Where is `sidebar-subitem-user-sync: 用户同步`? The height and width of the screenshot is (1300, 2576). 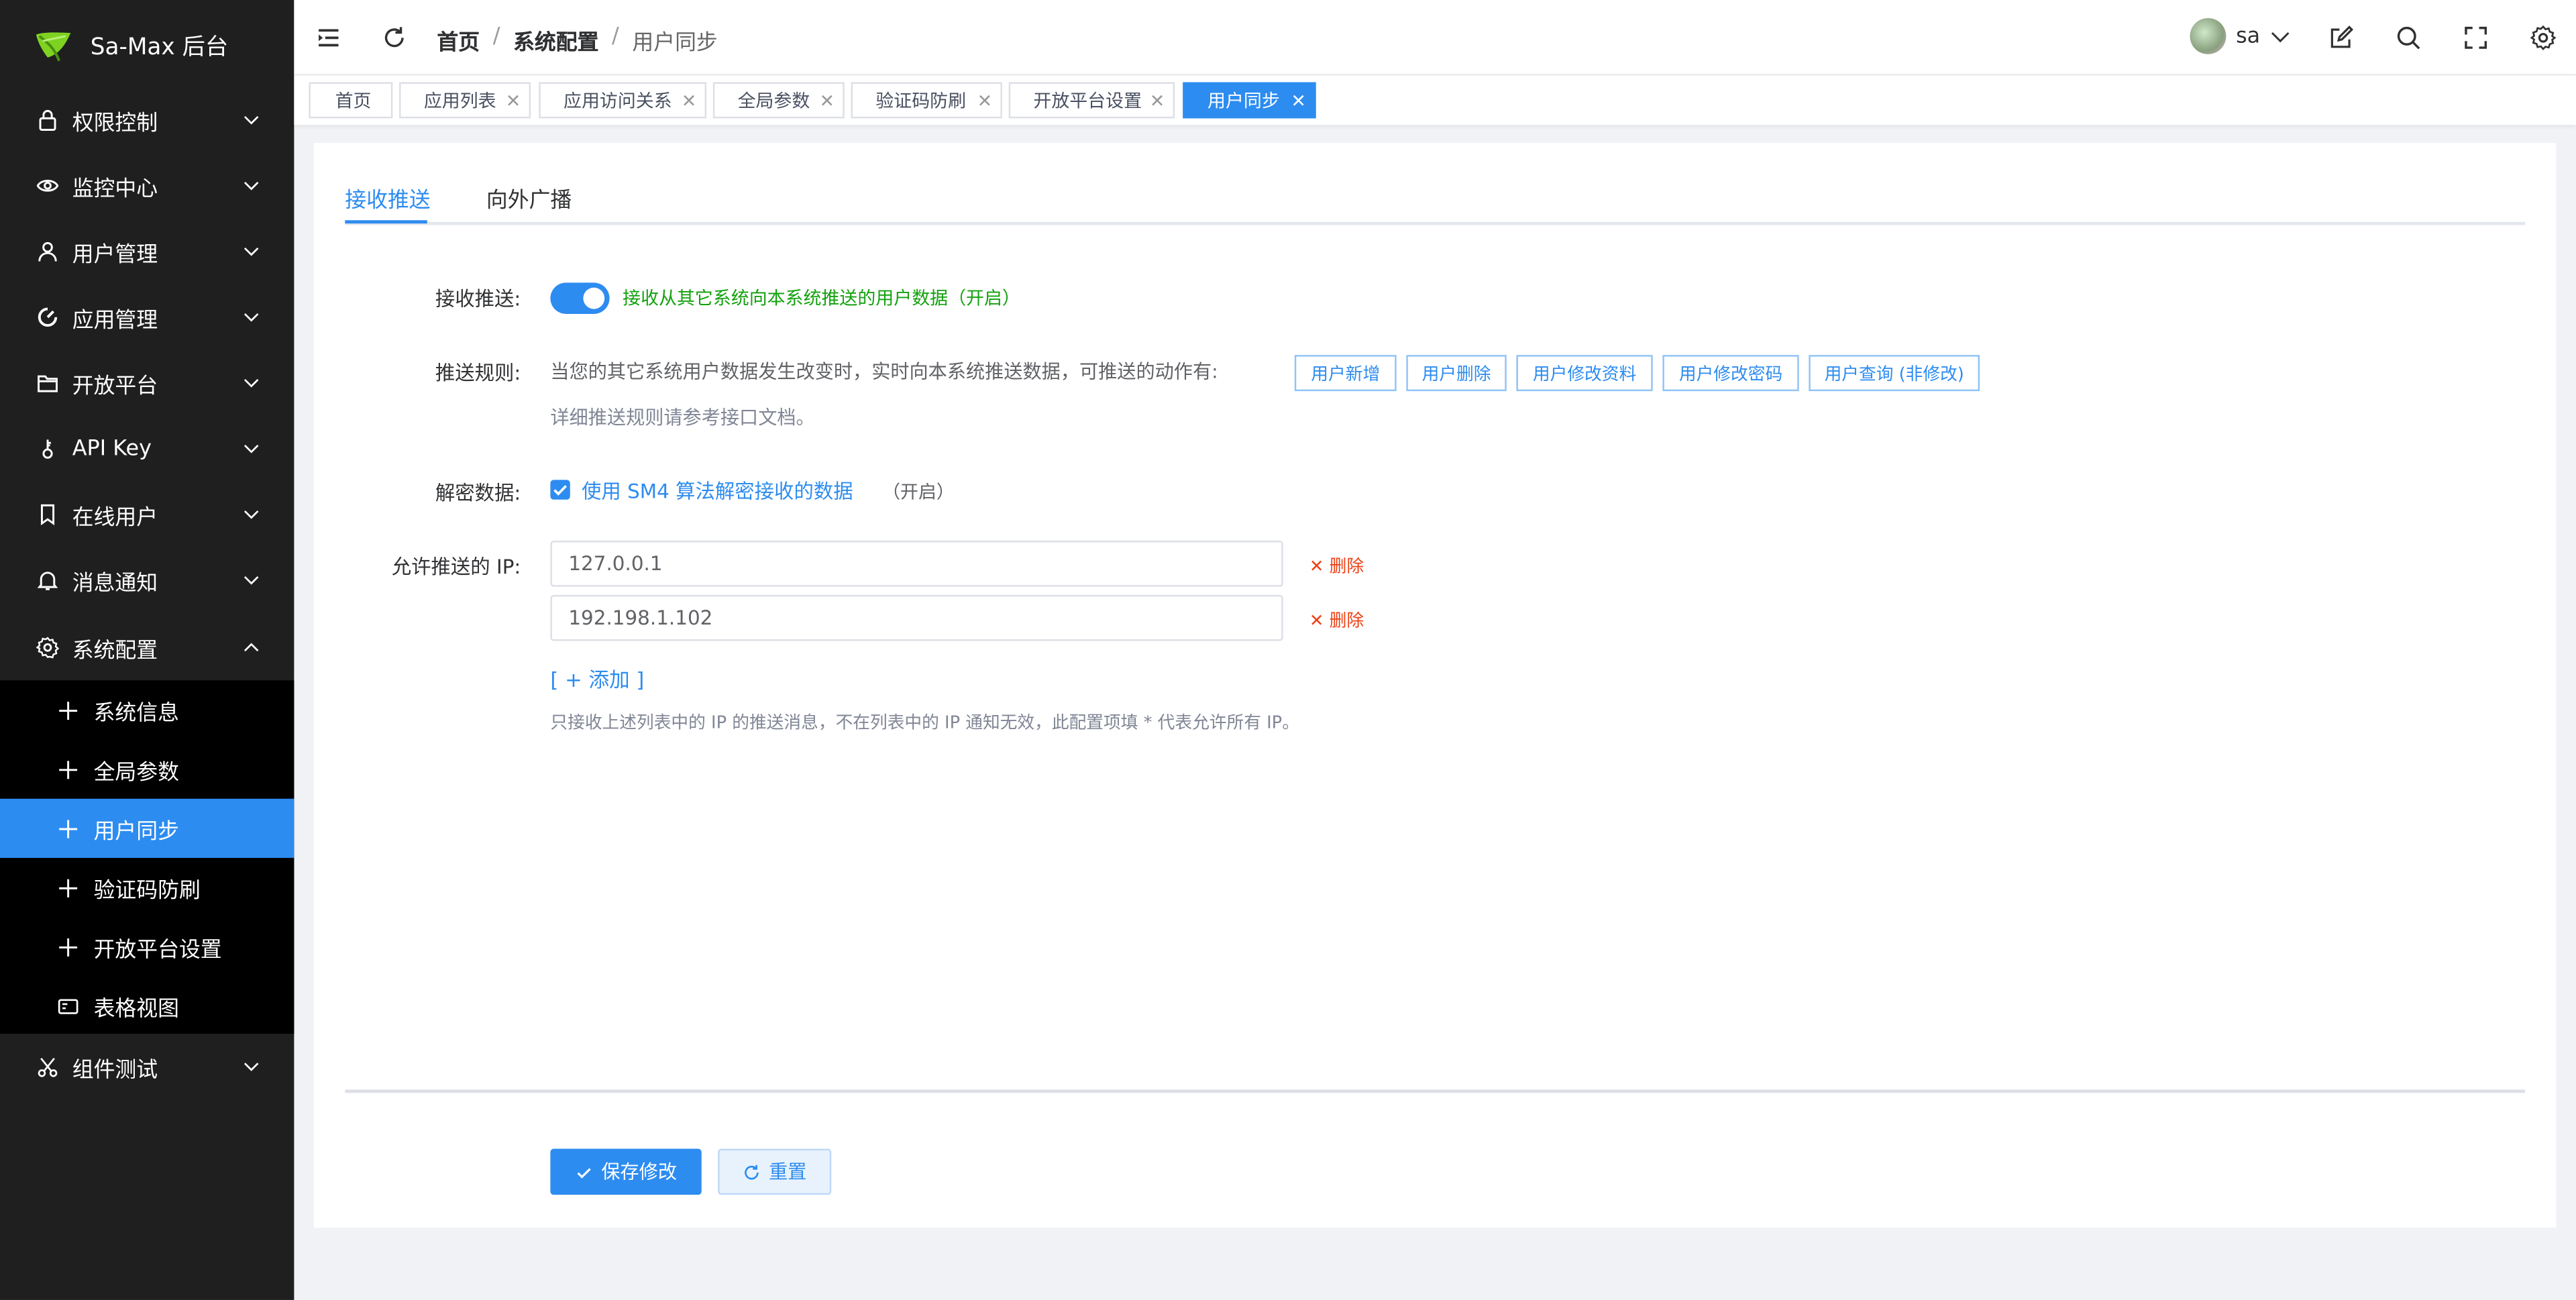 sidebar-subitem-user-sync: 用户同步 is located at coordinates (147, 828).